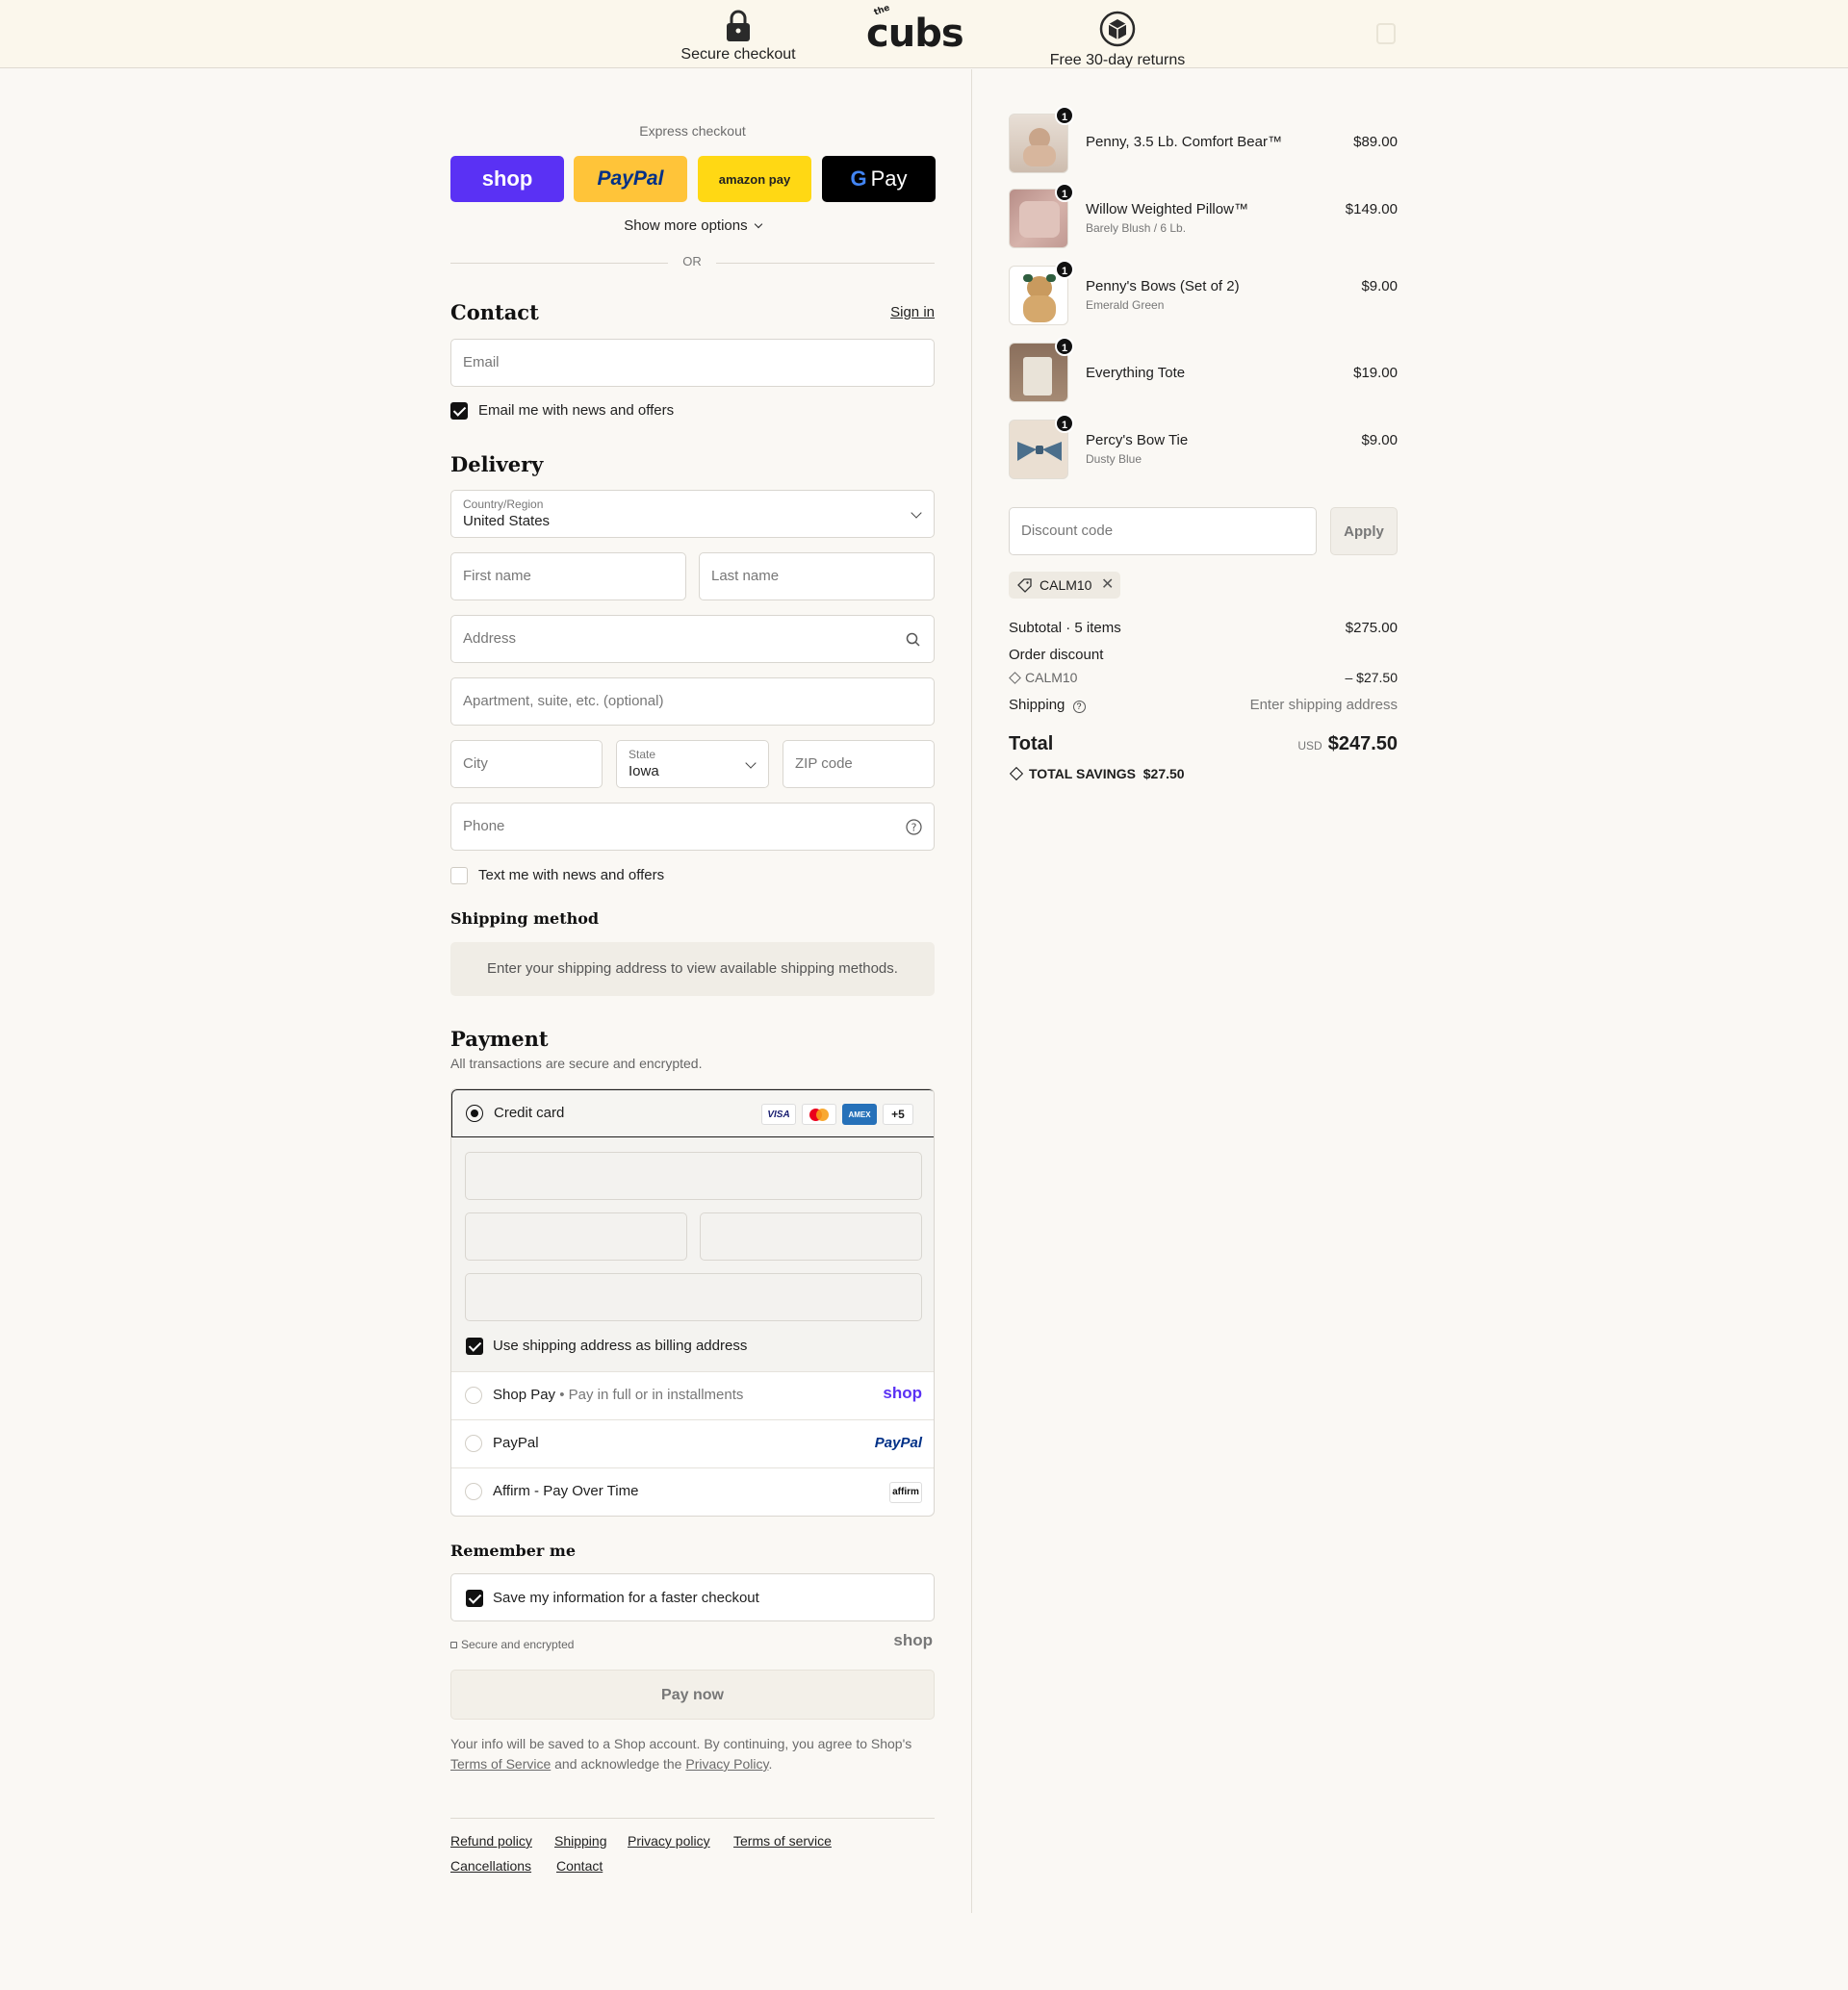 Image resolution: width=1848 pixels, height=1990 pixels. I want to click on shop-pay-radio, so click(473, 1395).